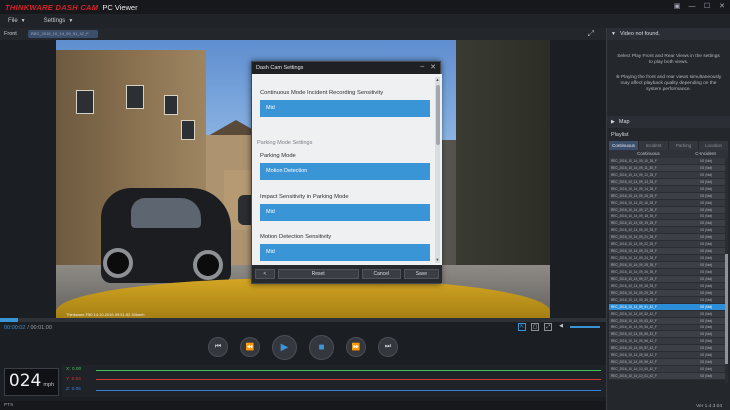  What do you see at coordinates (668, 314) in the screenshot?
I see `playlist-row: REC_2016_10_14_09_52_42_F 0G (Not)` at bounding box center [668, 314].